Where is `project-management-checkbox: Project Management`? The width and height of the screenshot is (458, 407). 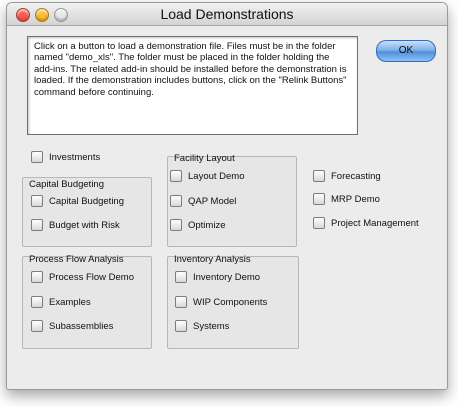 project-management-checkbox: Project Management is located at coordinates (366, 223).